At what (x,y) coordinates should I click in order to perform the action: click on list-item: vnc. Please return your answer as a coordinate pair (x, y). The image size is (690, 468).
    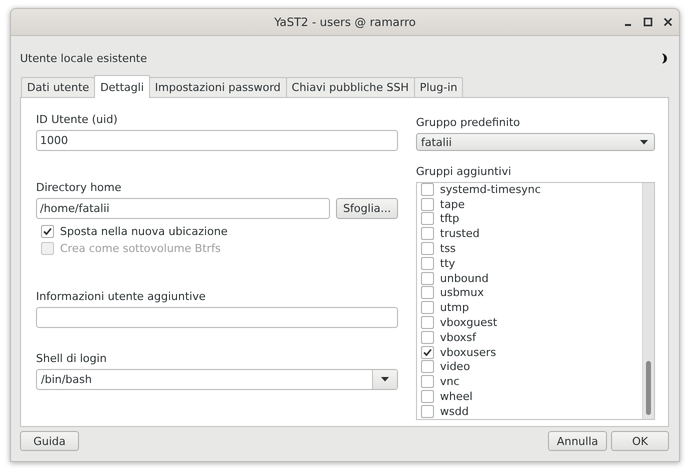
    Looking at the image, I should click on (450, 381).